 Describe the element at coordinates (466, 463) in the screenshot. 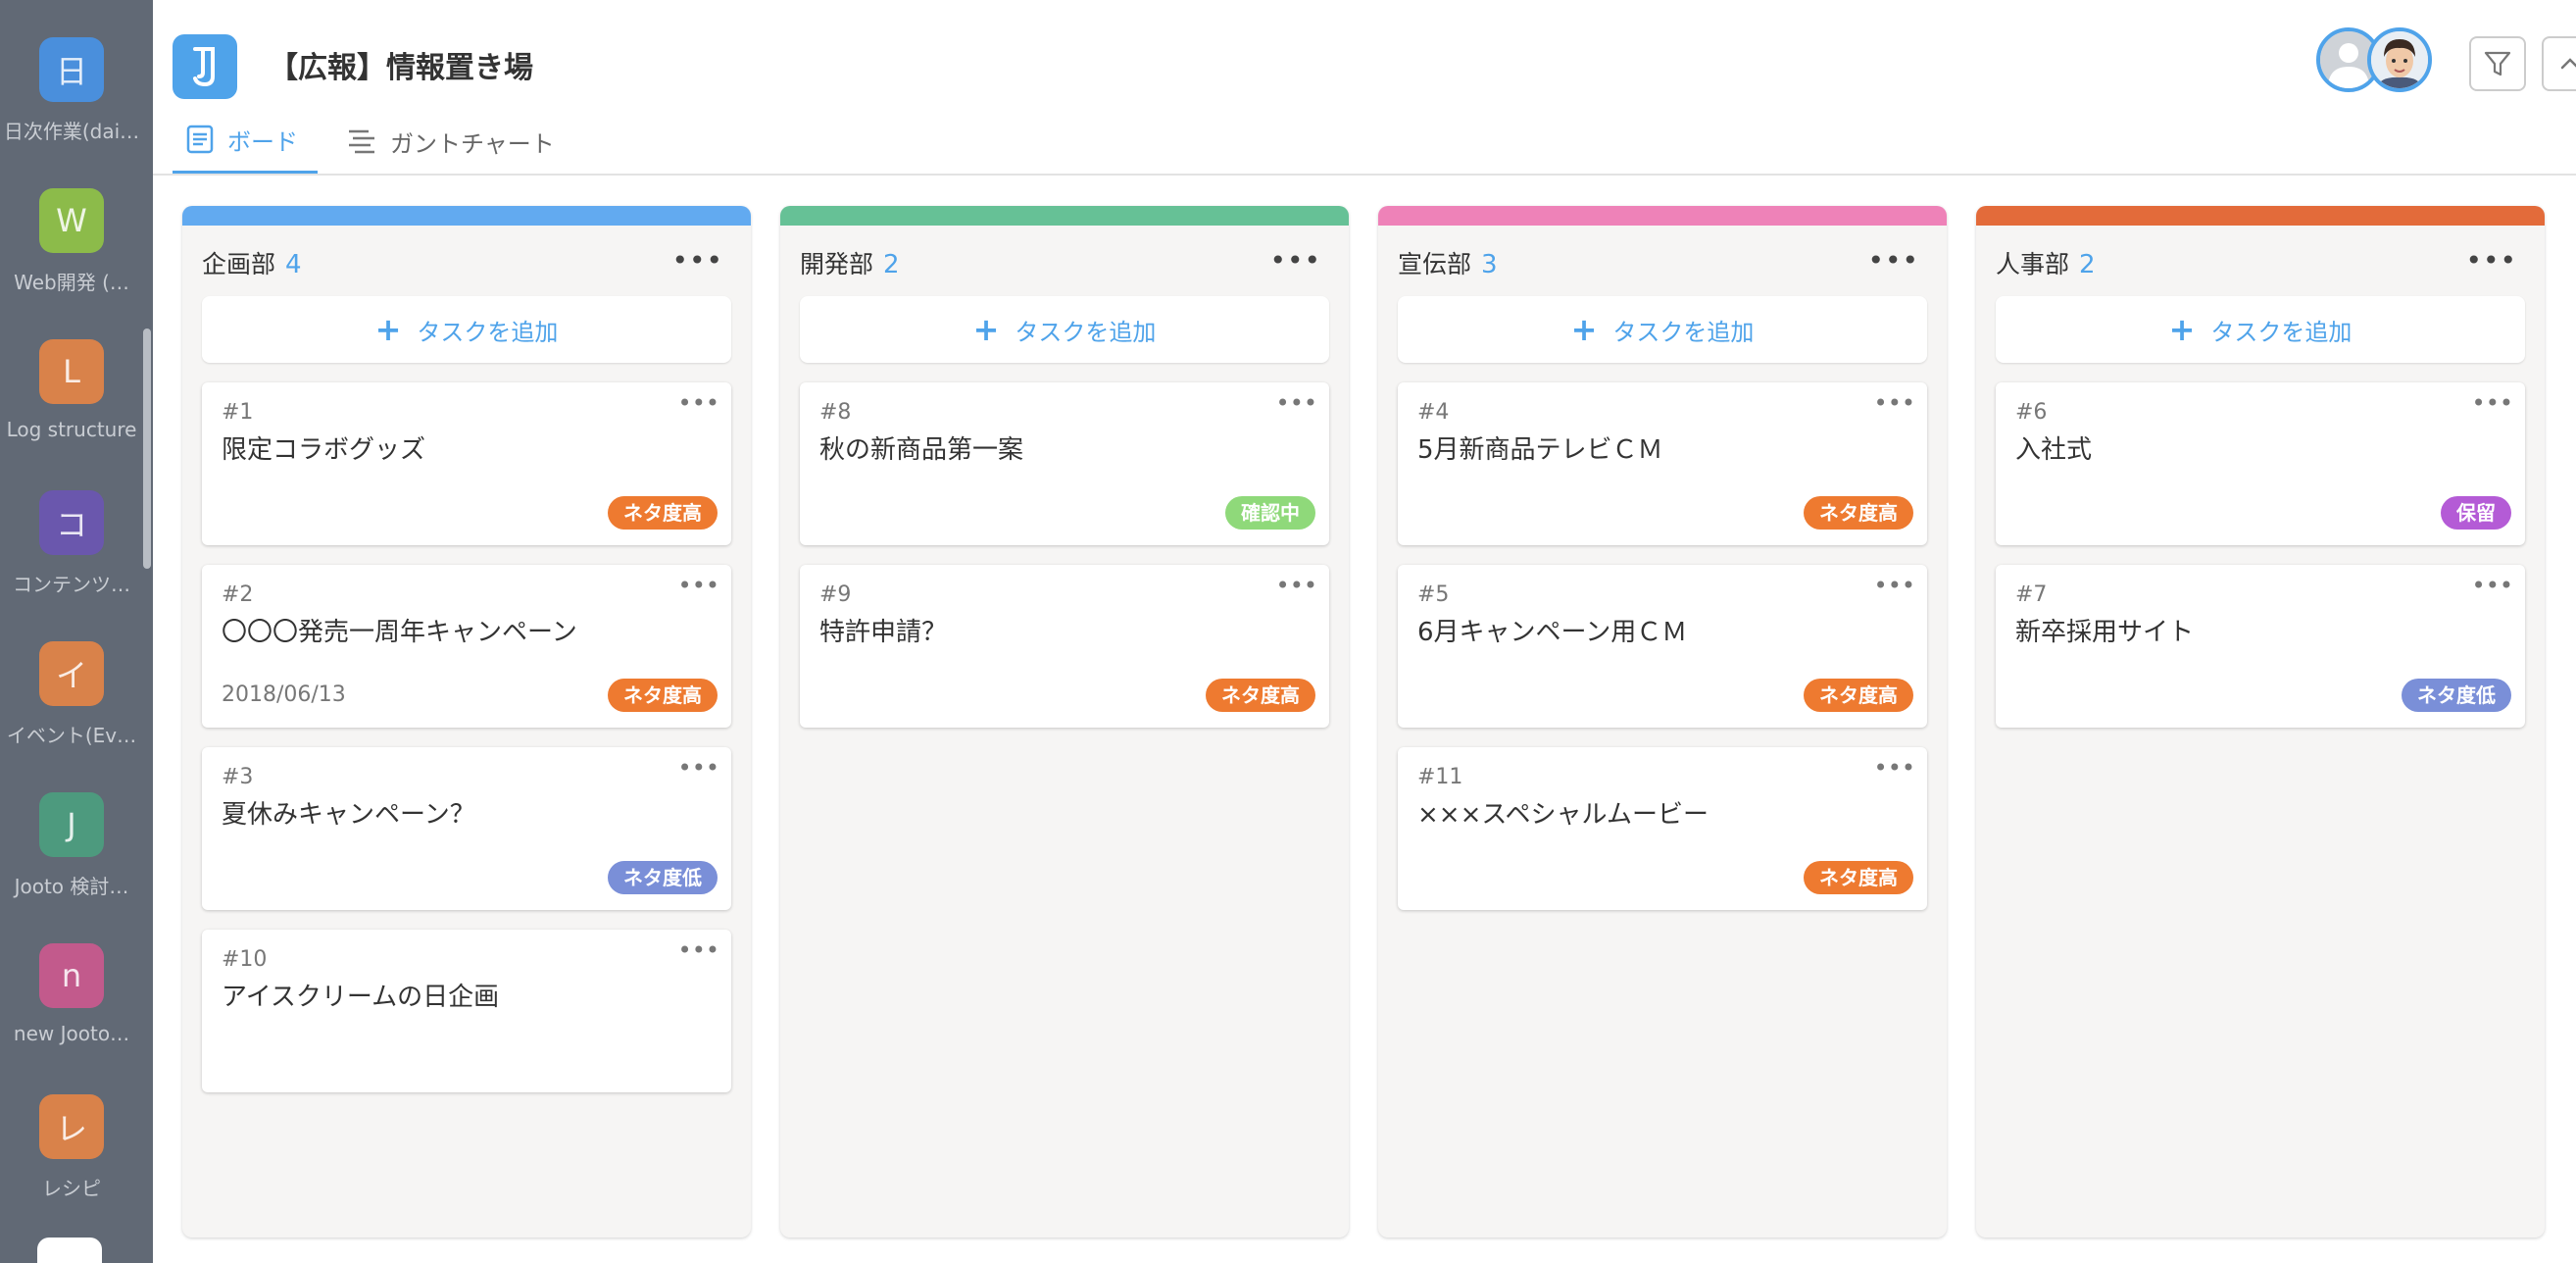

I see `task-card: #1 ••• 限定コラボグッズ ネタ度高` at that location.